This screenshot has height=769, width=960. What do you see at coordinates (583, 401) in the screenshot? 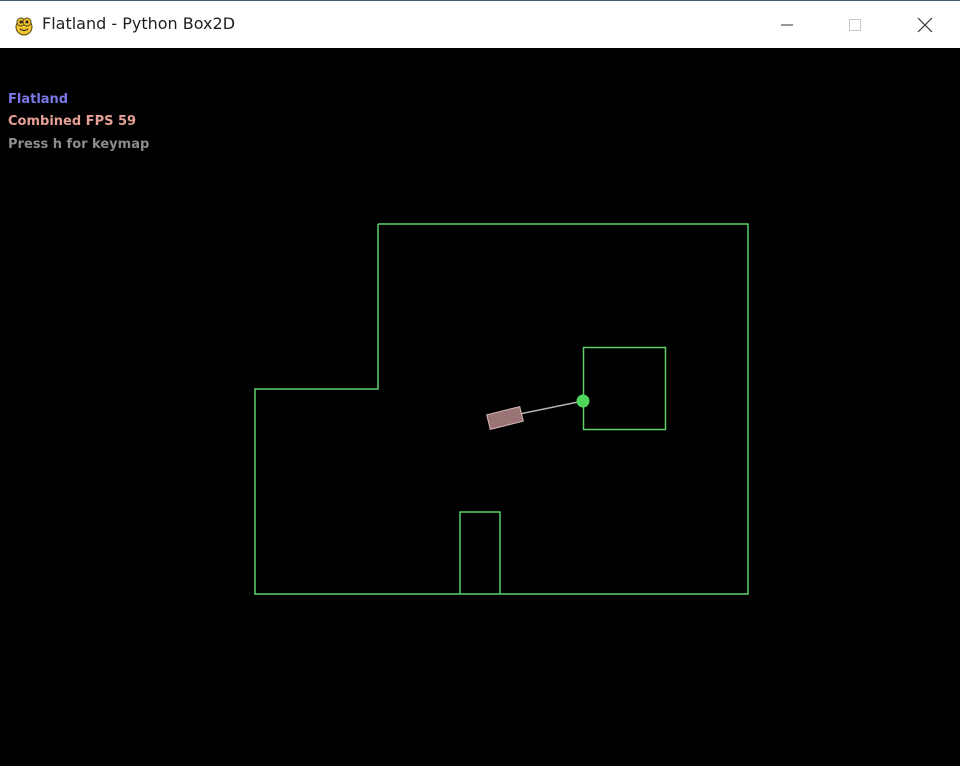
I see `goal-marker` at bounding box center [583, 401].